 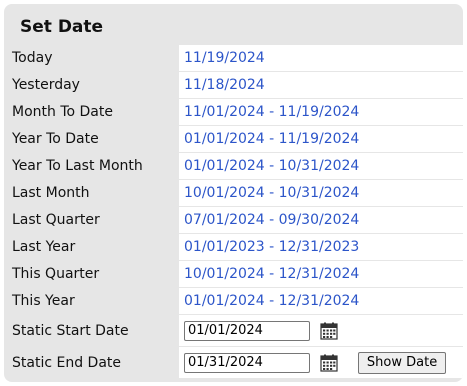 I want to click on date-row-today: Today 11/19/2024, so click(x=235, y=58).